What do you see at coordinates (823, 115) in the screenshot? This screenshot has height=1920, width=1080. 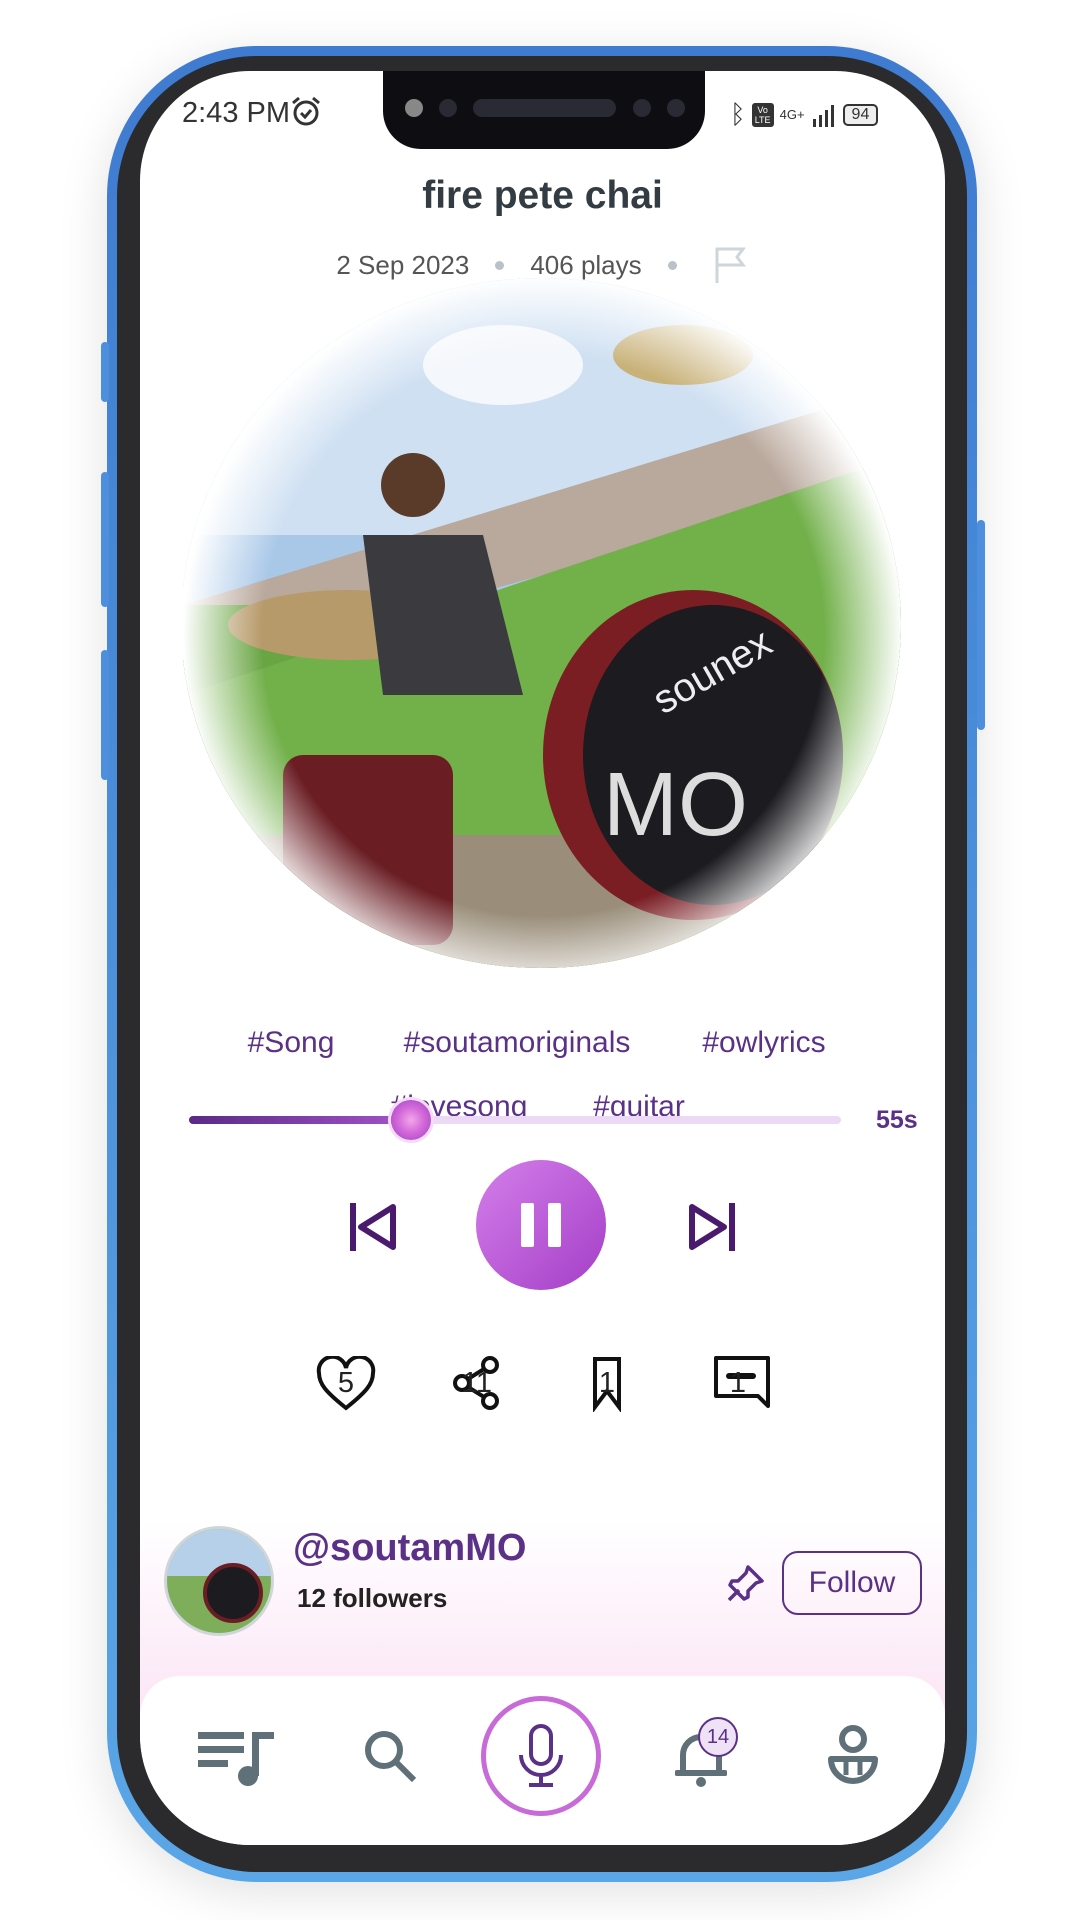 I see `signal-icon` at bounding box center [823, 115].